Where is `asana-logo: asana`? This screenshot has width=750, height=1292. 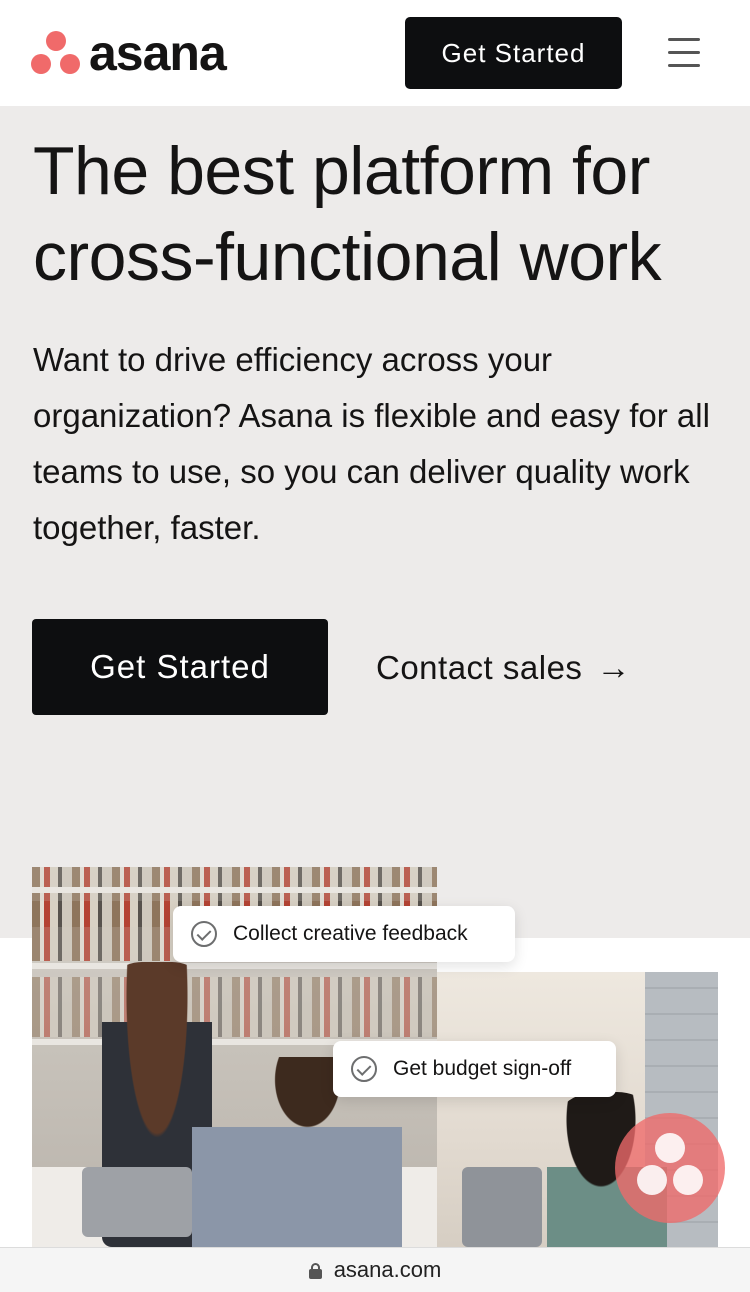 asana-logo: asana is located at coordinates (129, 53).